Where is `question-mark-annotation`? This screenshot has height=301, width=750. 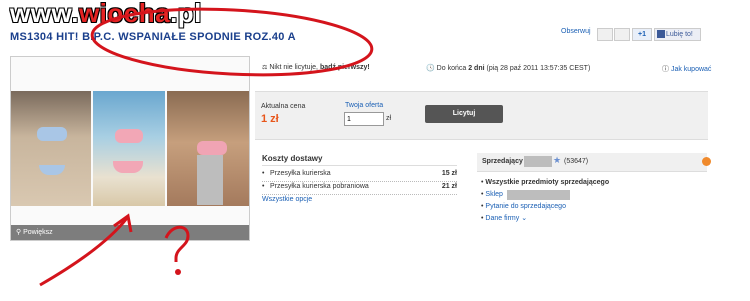
question-mark-annotation is located at coordinates (177, 243).